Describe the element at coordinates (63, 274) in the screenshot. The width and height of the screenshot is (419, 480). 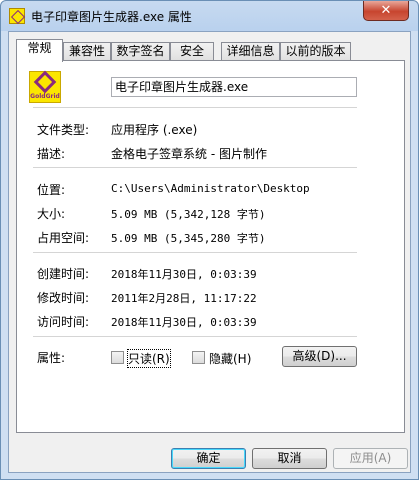
I see `created-label: 创建时间:` at that location.